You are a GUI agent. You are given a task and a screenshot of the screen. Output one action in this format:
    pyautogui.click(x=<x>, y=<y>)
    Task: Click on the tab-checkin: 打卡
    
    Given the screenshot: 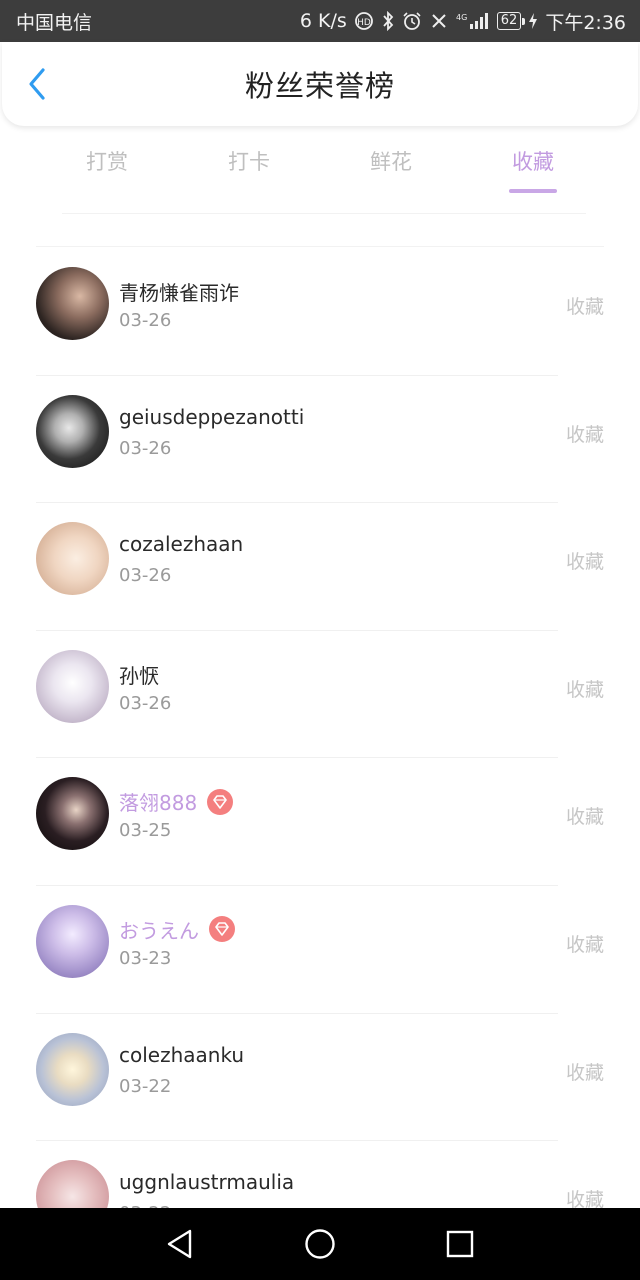 What is the action you would take?
    pyautogui.click(x=249, y=161)
    